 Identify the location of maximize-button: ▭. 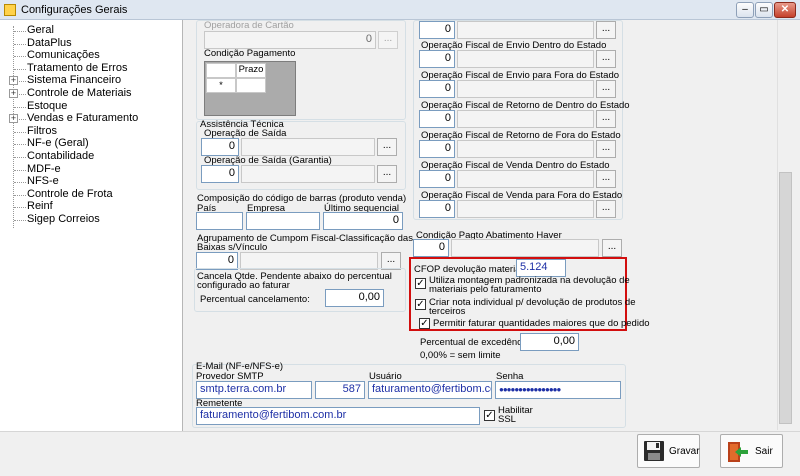
(764, 10).